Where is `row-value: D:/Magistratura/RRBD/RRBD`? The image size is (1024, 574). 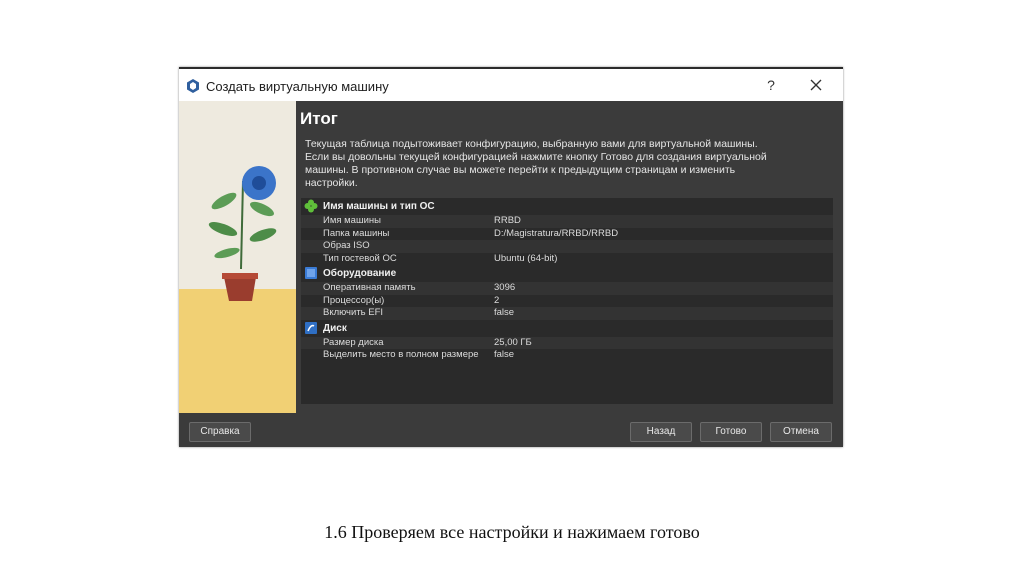 row-value: D:/Magistratura/RRBD/RRBD is located at coordinates (556, 233).